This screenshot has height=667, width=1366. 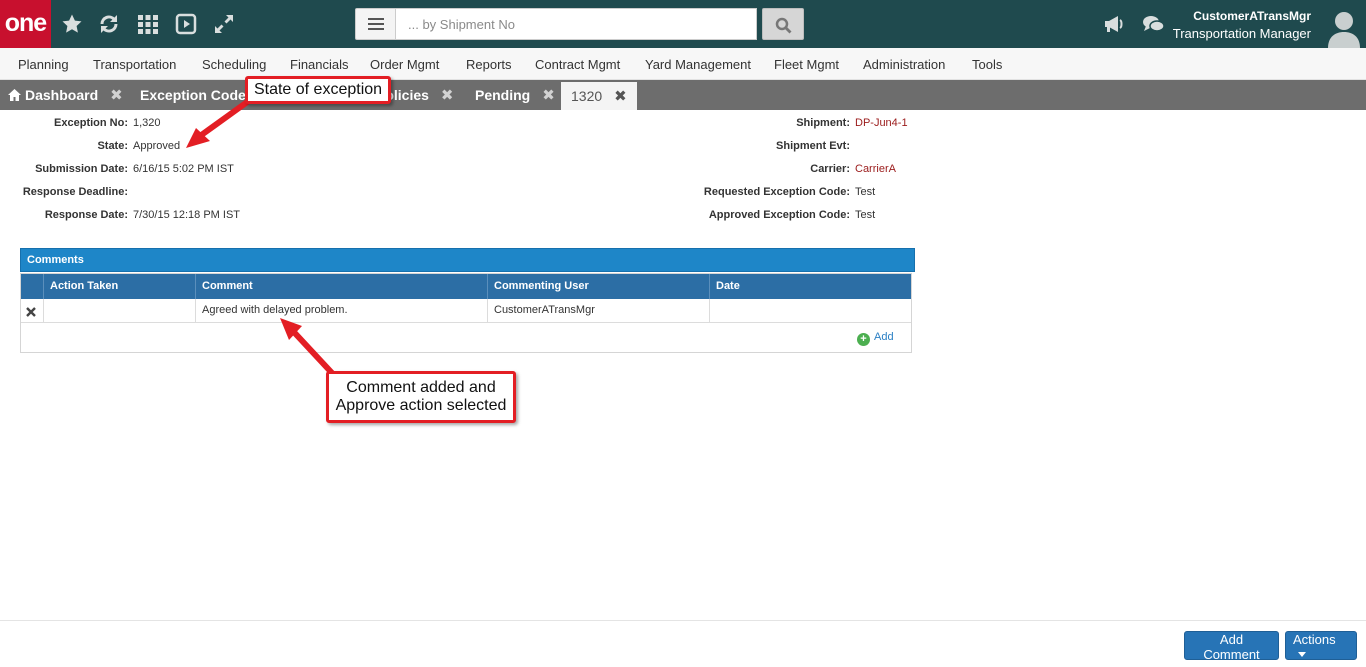 What do you see at coordinates (875, 169) in the screenshot?
I see `carrier-link: CarrierA` at bounding box center [875, 169].